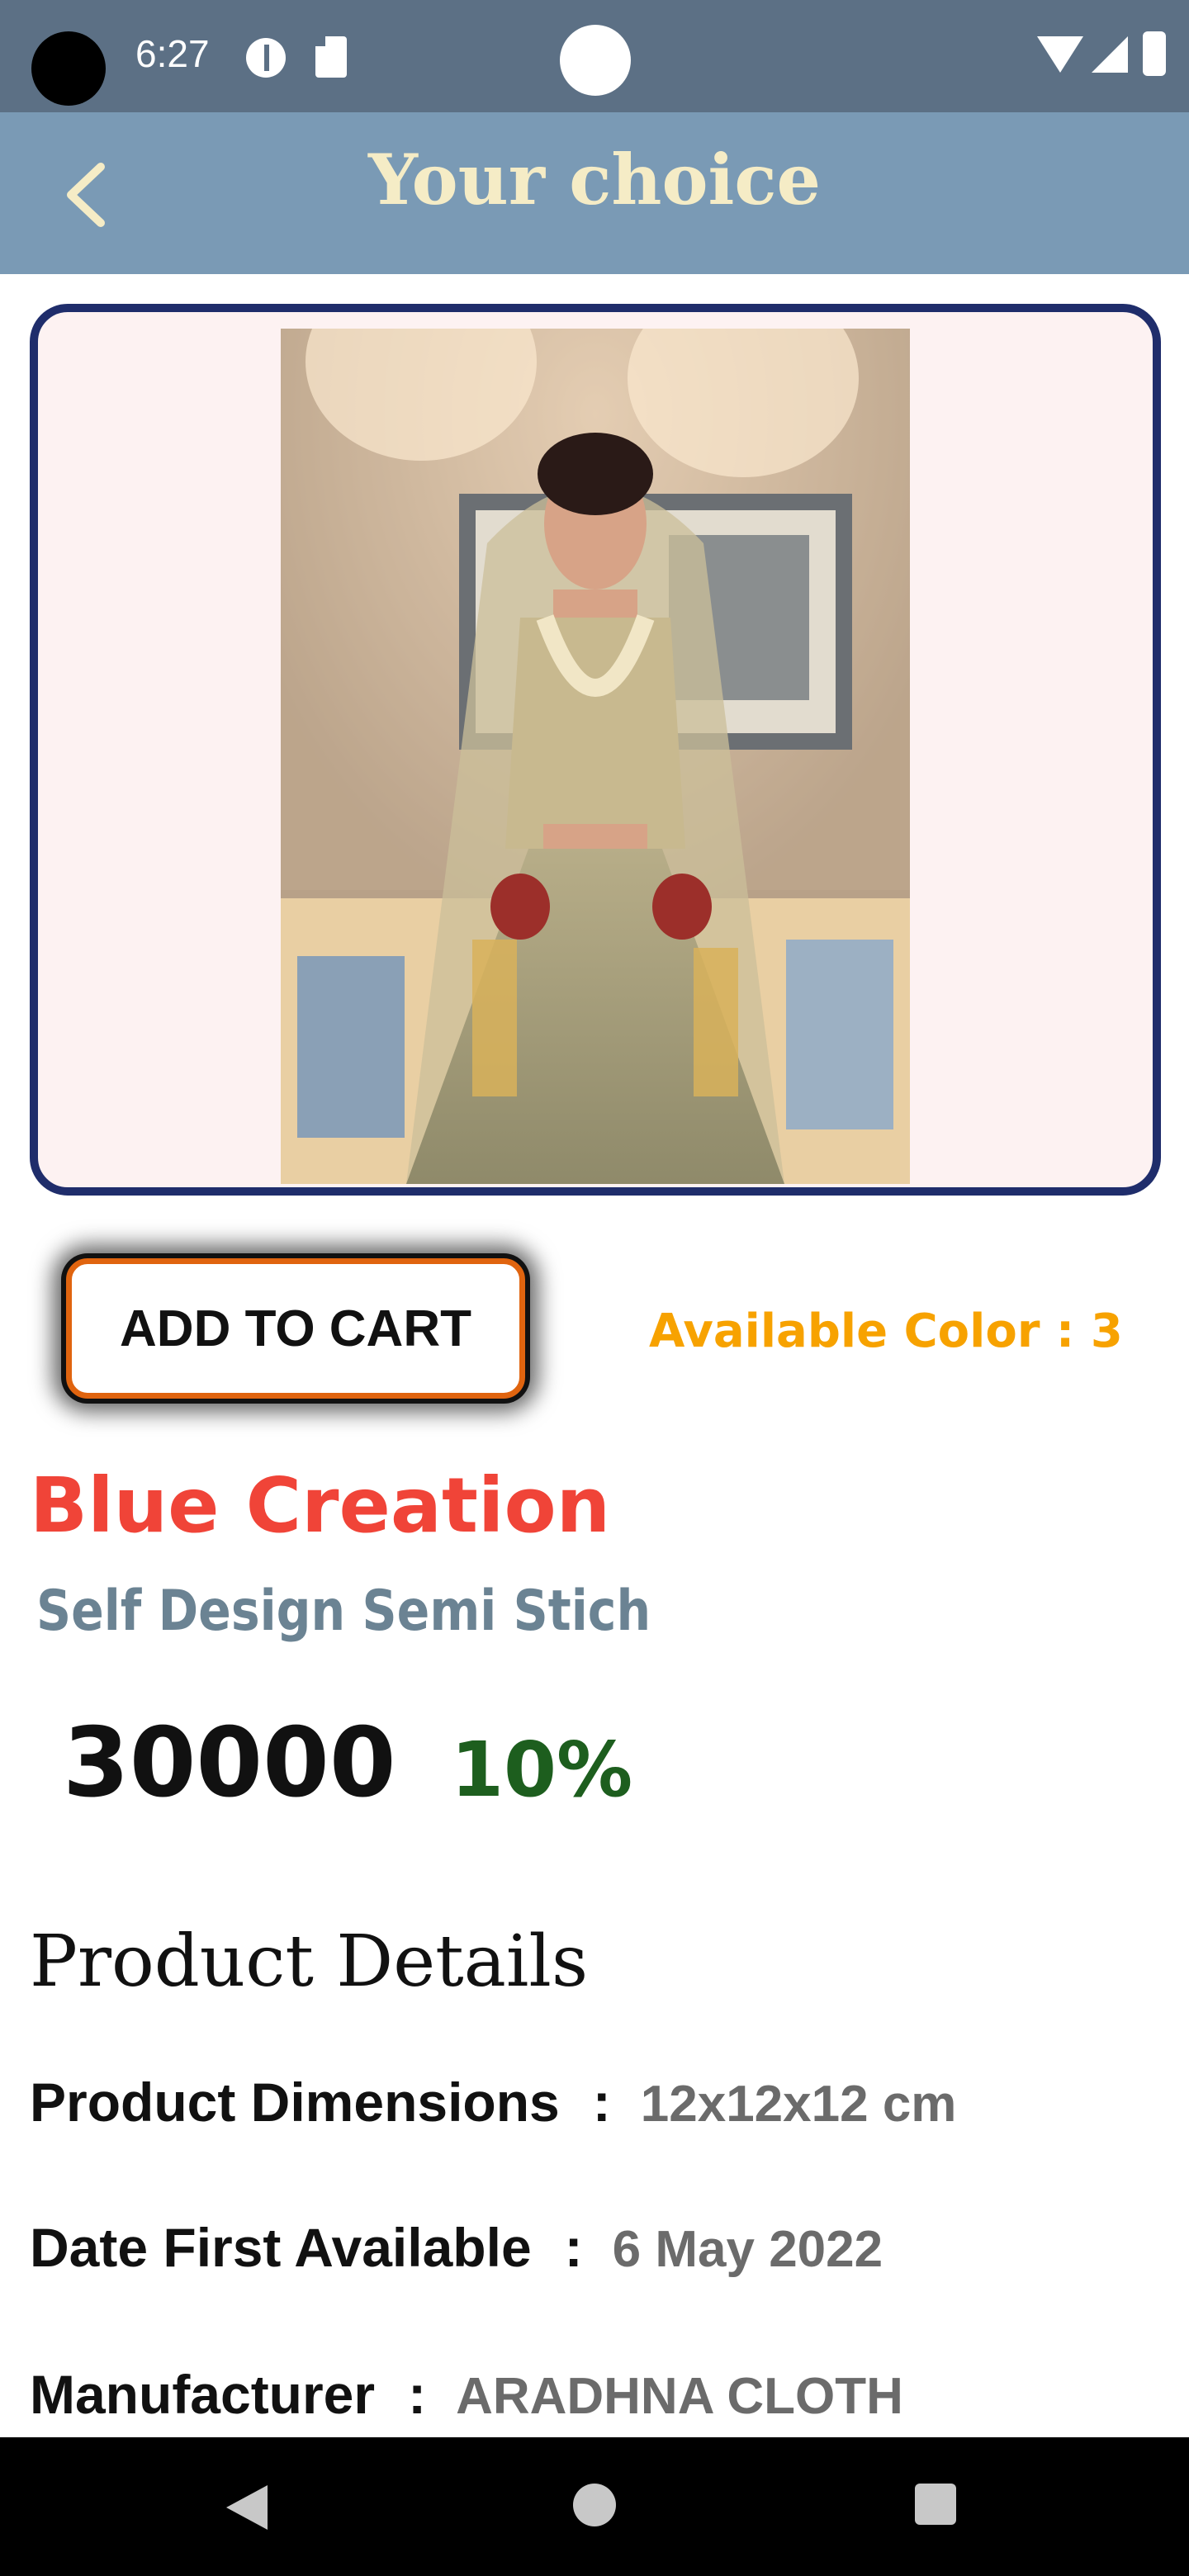 The height and width of the screenshot is (2576, 1189). I want to click on detail-row-date: Date First Available:6 May 2022, so click(456, 2247).